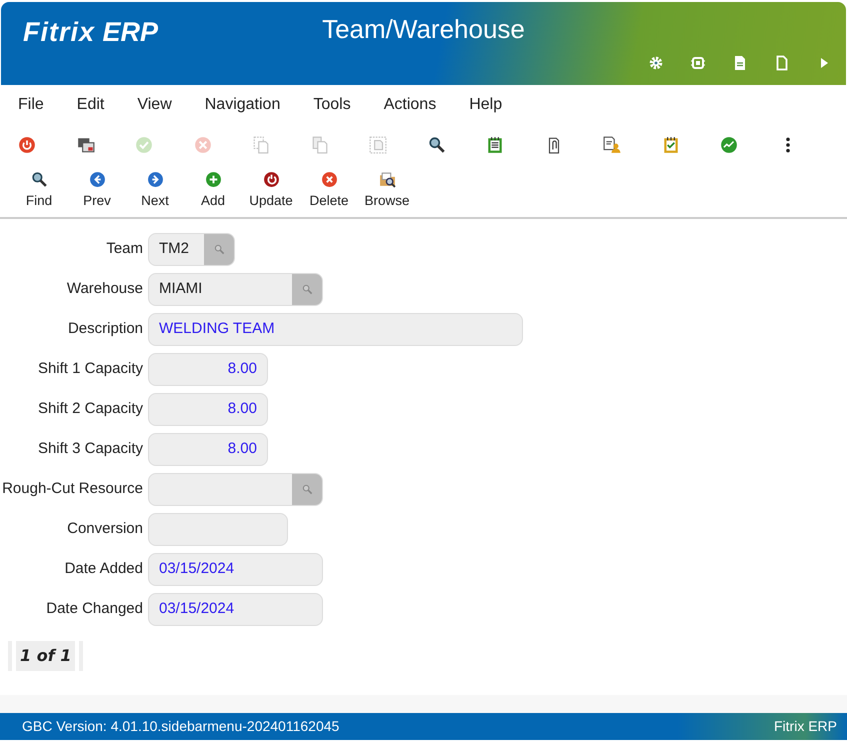 The height and width of the screenshot is (746, 847). Describe the element at coordinates (191, 249) in the screenshot. I see `lookup-field: TM2` at that location.